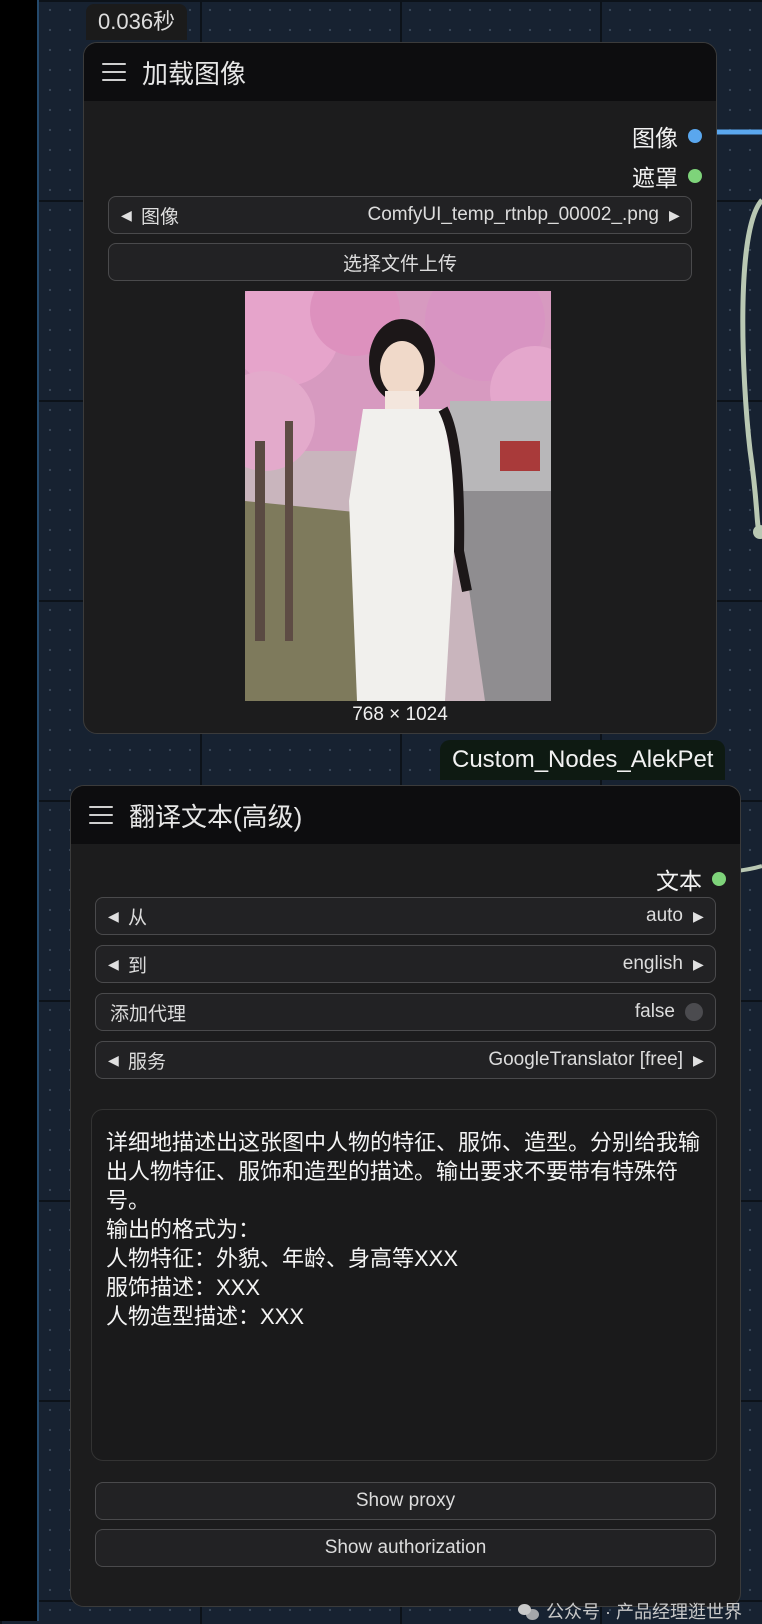 Image resolution: width=762 pixels, height=1624 pixels. I want to click on image-preview, so click(398, 496).